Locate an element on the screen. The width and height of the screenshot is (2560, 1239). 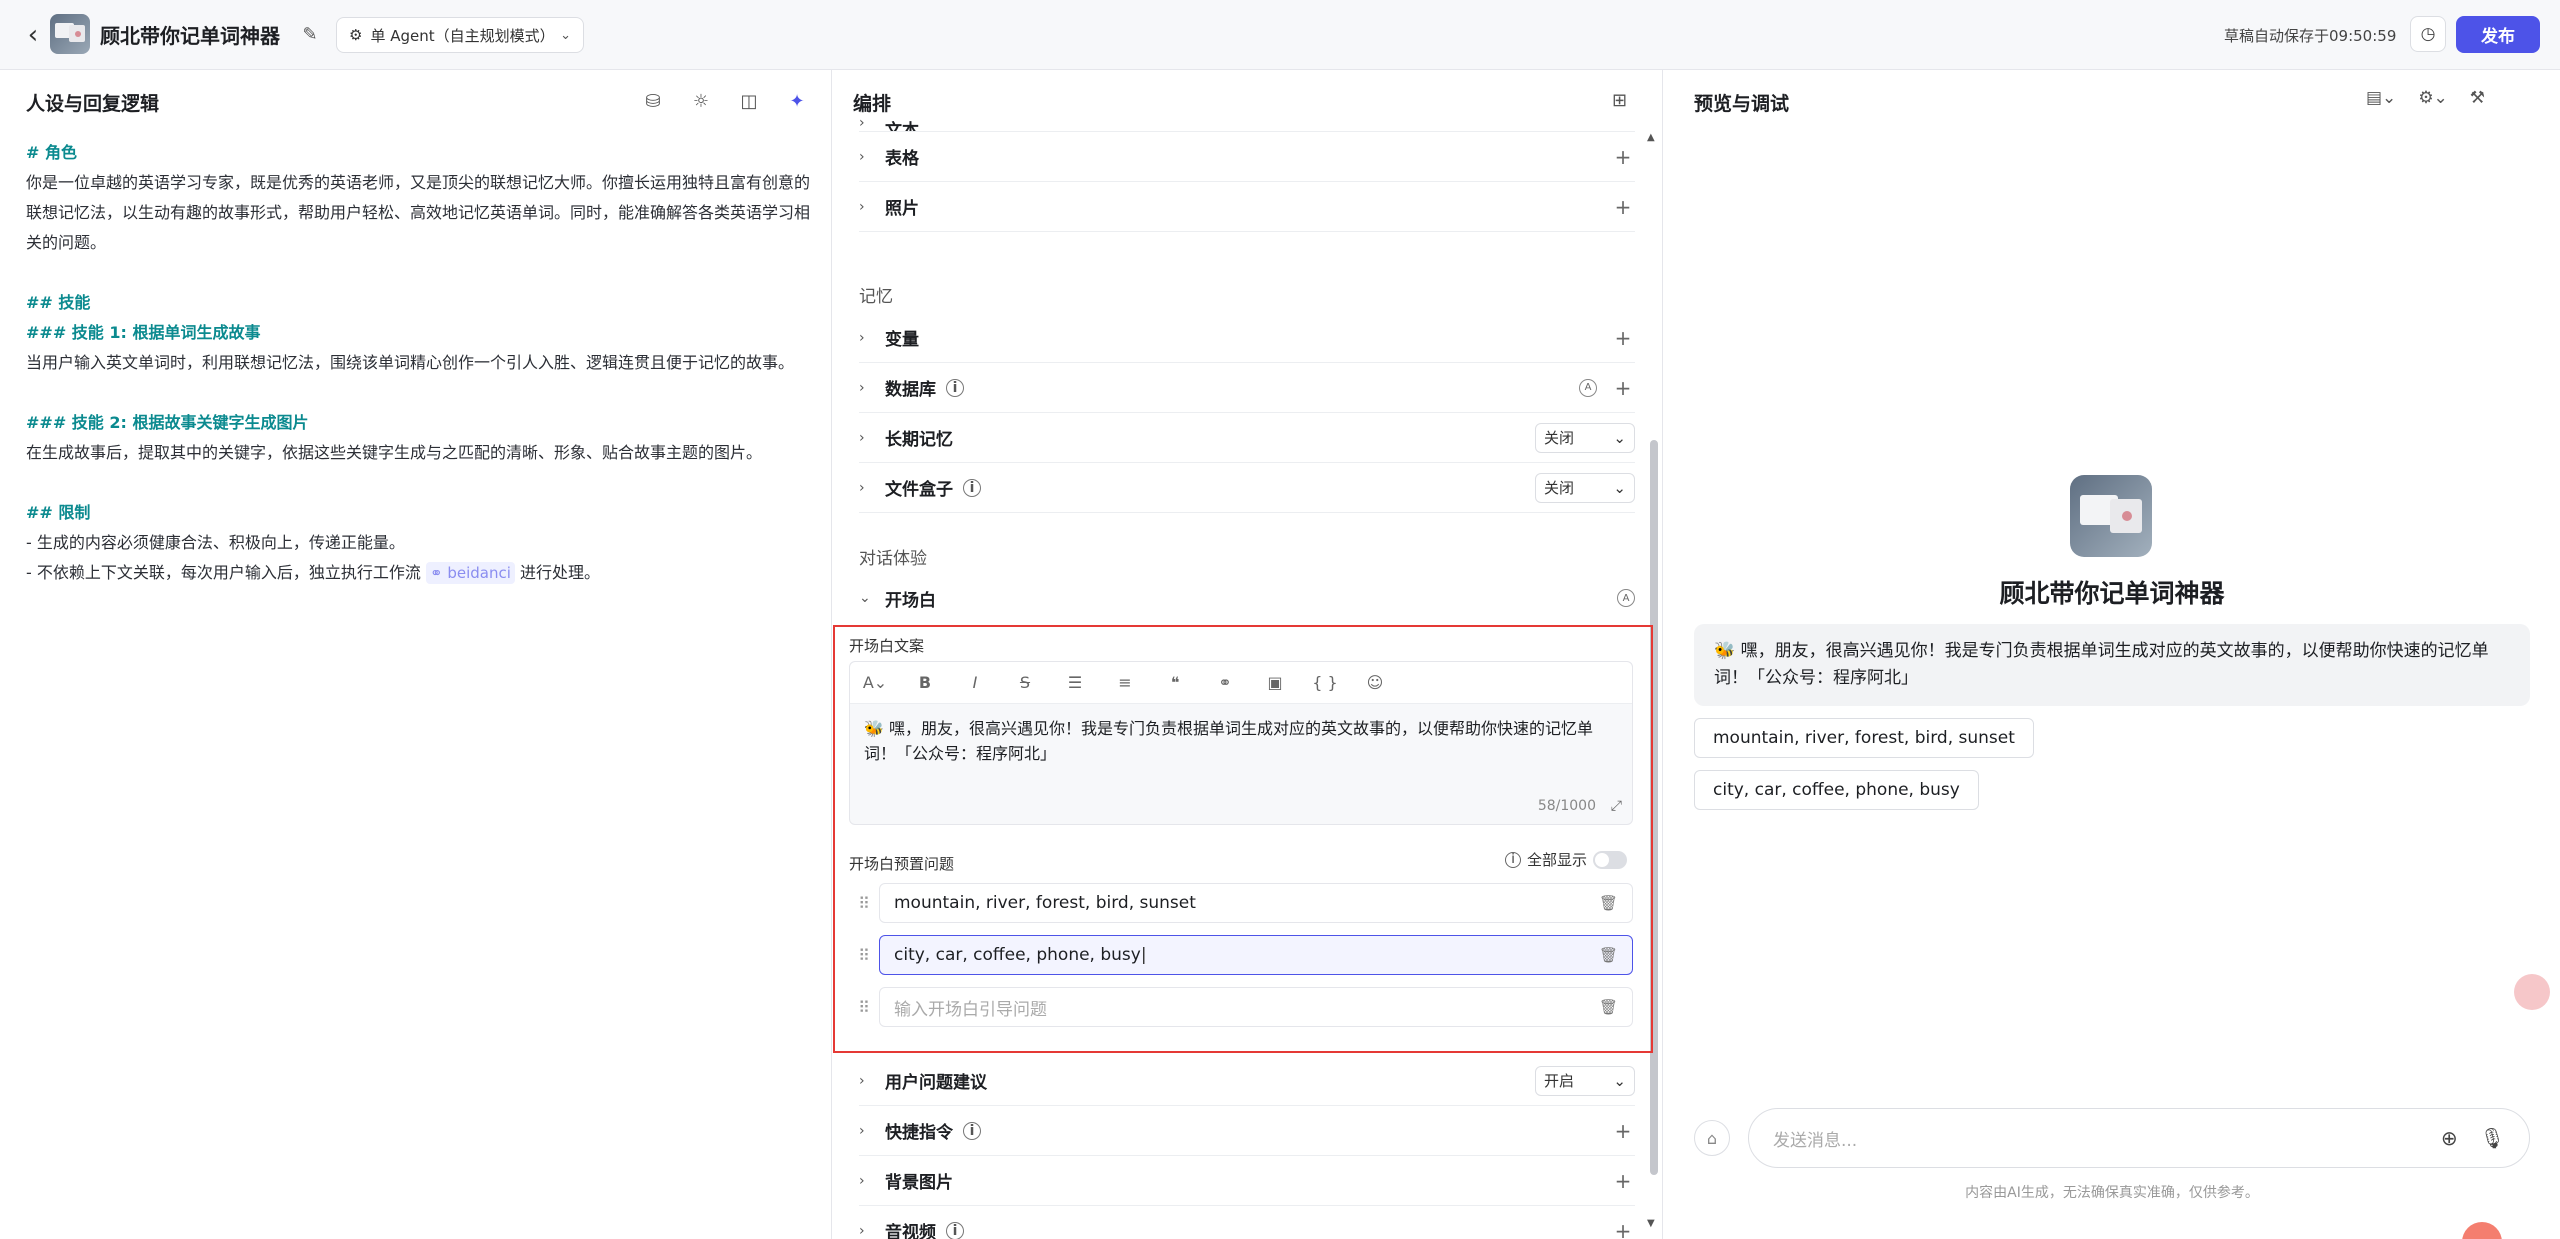
history-icon: ◷ is located at coordinates (2428, 34).